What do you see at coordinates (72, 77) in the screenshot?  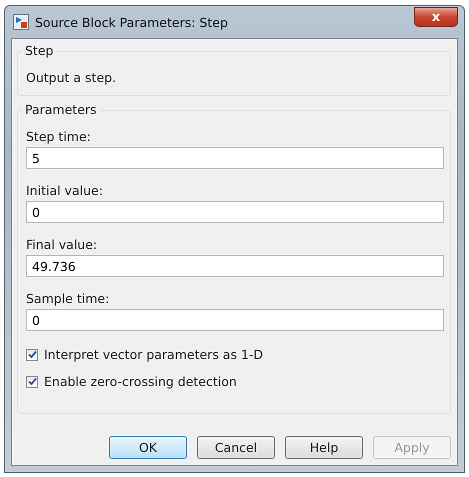 I see `description-text: Output a step.` at bounding box center [72, 77].